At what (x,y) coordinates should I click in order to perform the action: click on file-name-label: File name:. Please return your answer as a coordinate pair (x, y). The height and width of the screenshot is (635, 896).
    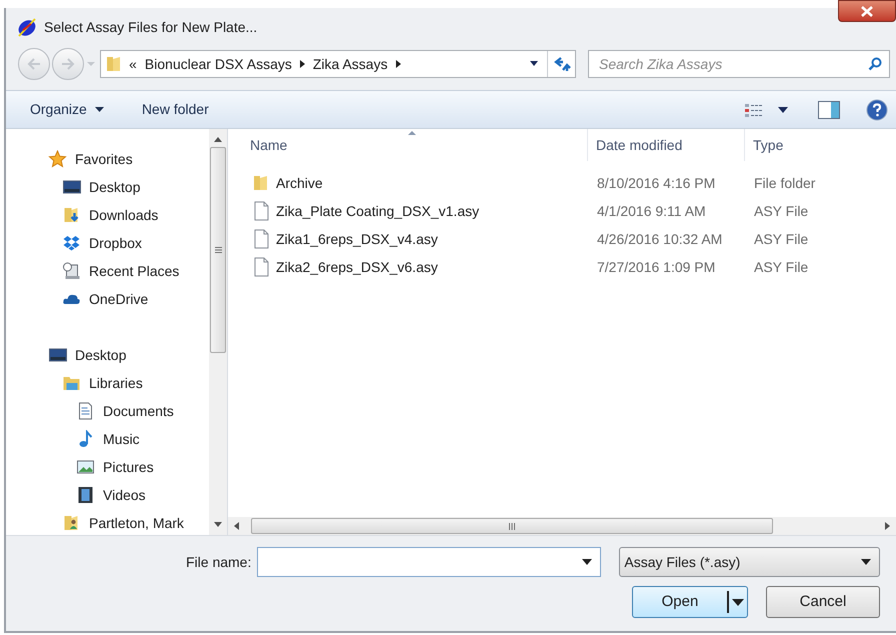
    Looking at the image, I should click on (219, 562).